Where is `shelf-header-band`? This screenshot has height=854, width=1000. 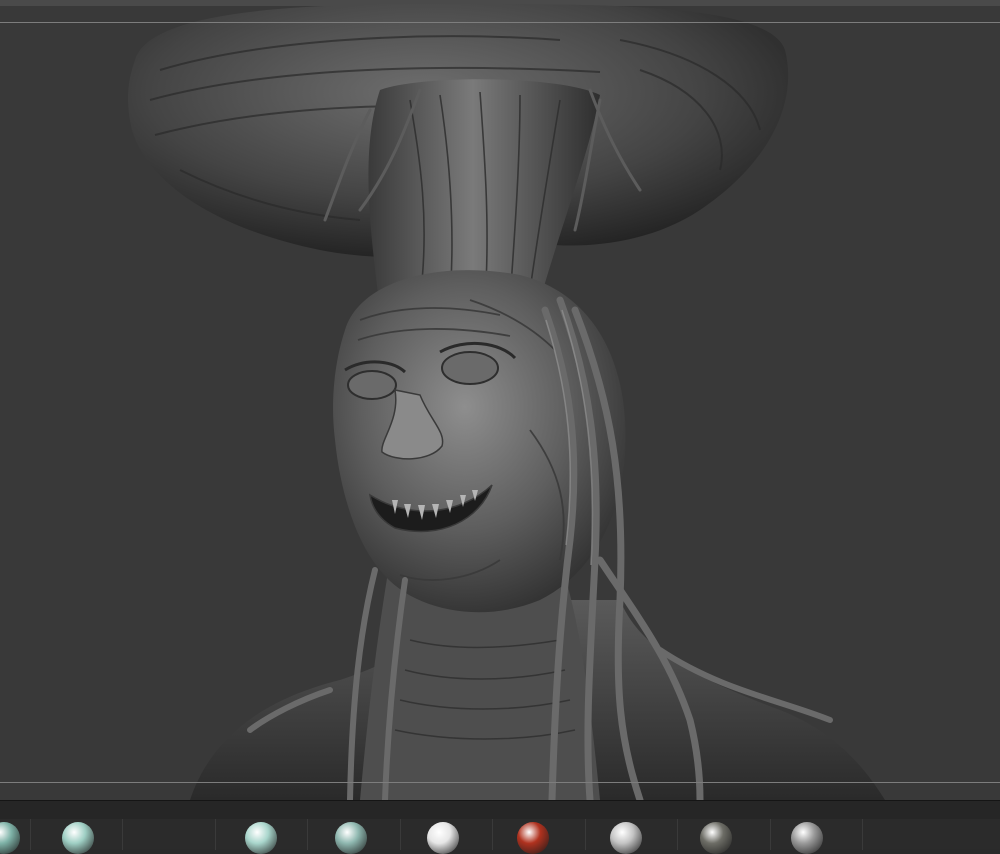 shelf-header-band is located at coordinates (500, 810).